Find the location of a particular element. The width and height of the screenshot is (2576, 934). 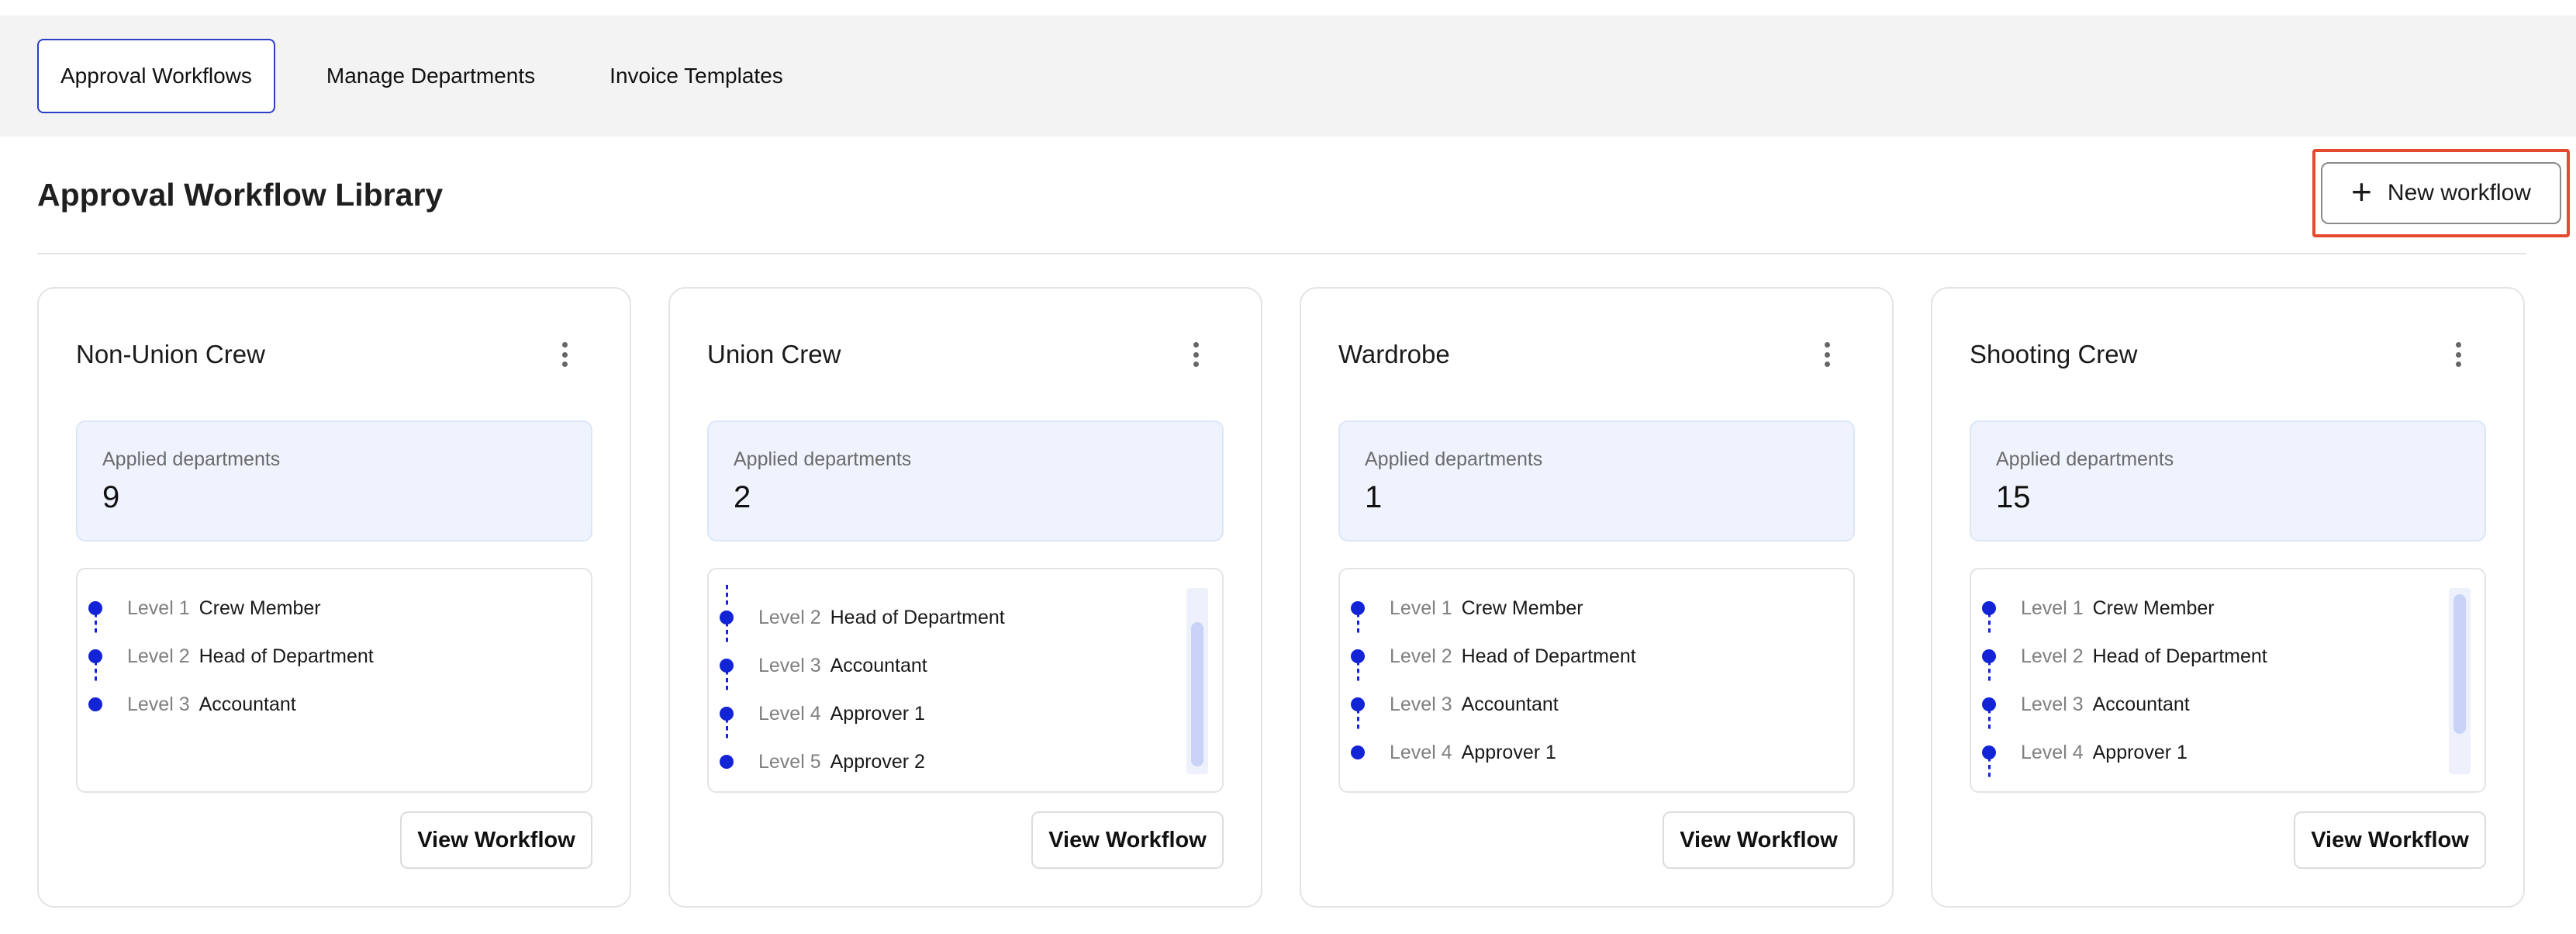

new-workflow-label: New workflow is located at coordinates (2459, 193).